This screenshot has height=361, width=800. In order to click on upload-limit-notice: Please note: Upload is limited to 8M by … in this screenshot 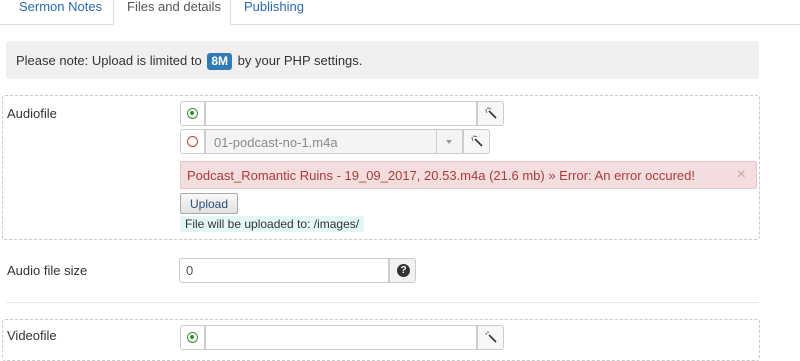, I will do `click(382, 60)`.